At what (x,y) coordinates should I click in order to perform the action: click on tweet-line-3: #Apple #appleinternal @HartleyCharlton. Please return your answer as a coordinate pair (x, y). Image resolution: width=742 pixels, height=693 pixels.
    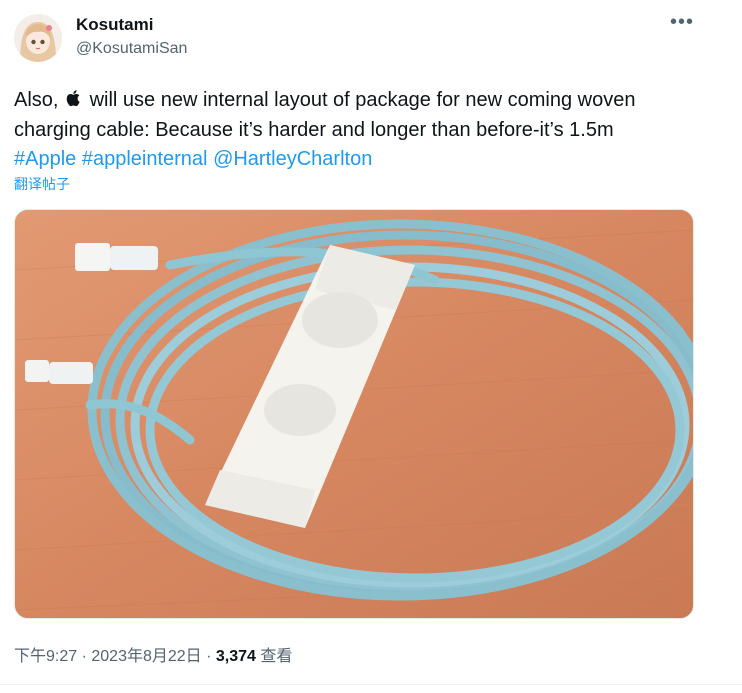
    Looking at the image, I should click on (364, 159).